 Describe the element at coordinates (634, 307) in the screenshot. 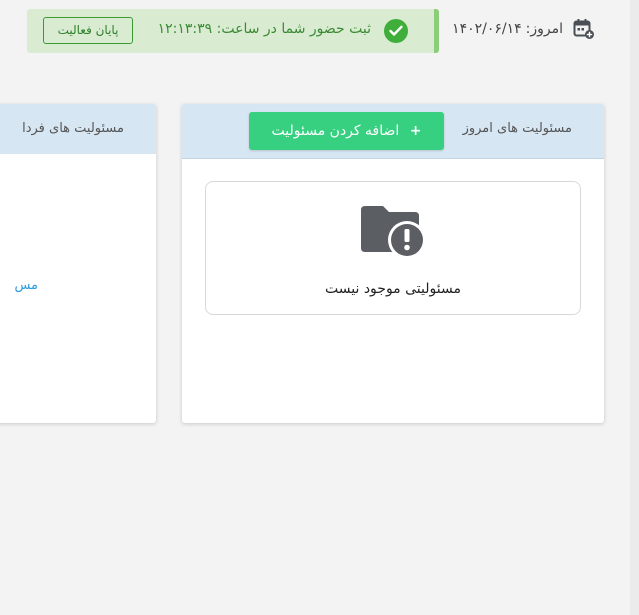

I see `page-scrollbar` at that location.